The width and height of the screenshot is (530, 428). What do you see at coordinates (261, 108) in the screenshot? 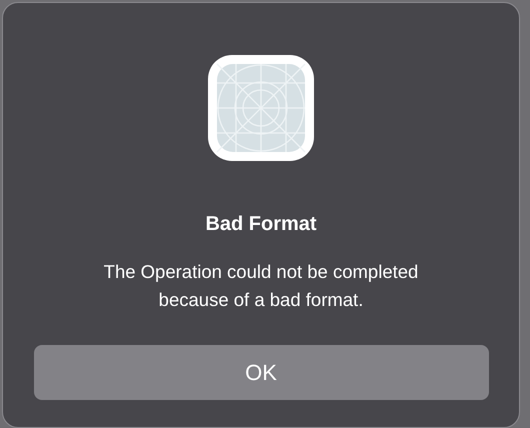
I see `app-icon` at bounding box center [261, 108].